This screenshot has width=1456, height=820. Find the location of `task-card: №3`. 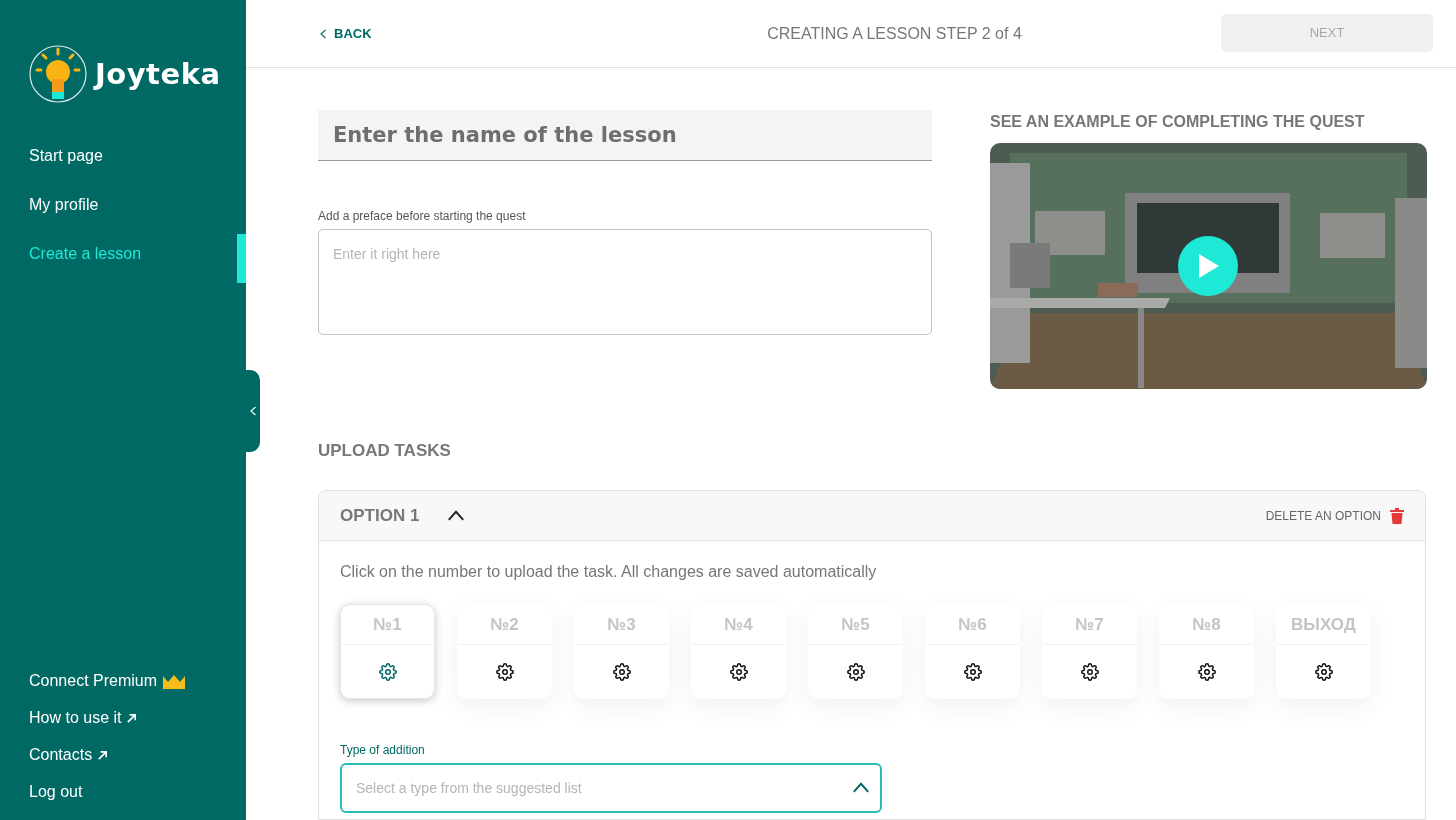

task-card: №3 is located at coordinates (621, 651).